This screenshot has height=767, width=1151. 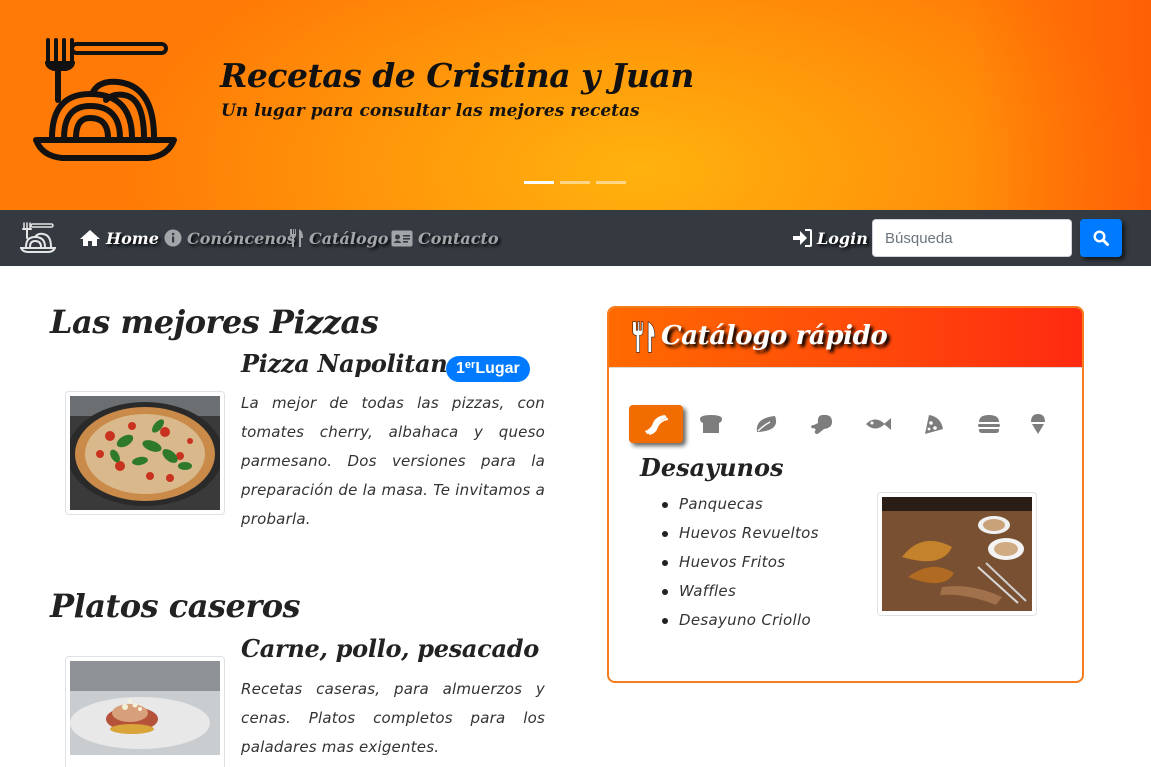 I want to click on carousel-indicators, so click(x=575, y=182).